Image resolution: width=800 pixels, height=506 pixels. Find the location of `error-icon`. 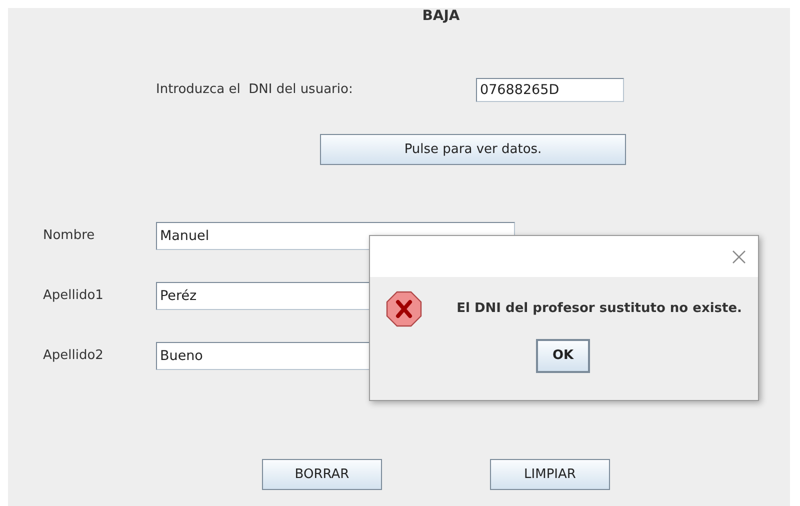

error-icon is located at coordinates (404, 309).